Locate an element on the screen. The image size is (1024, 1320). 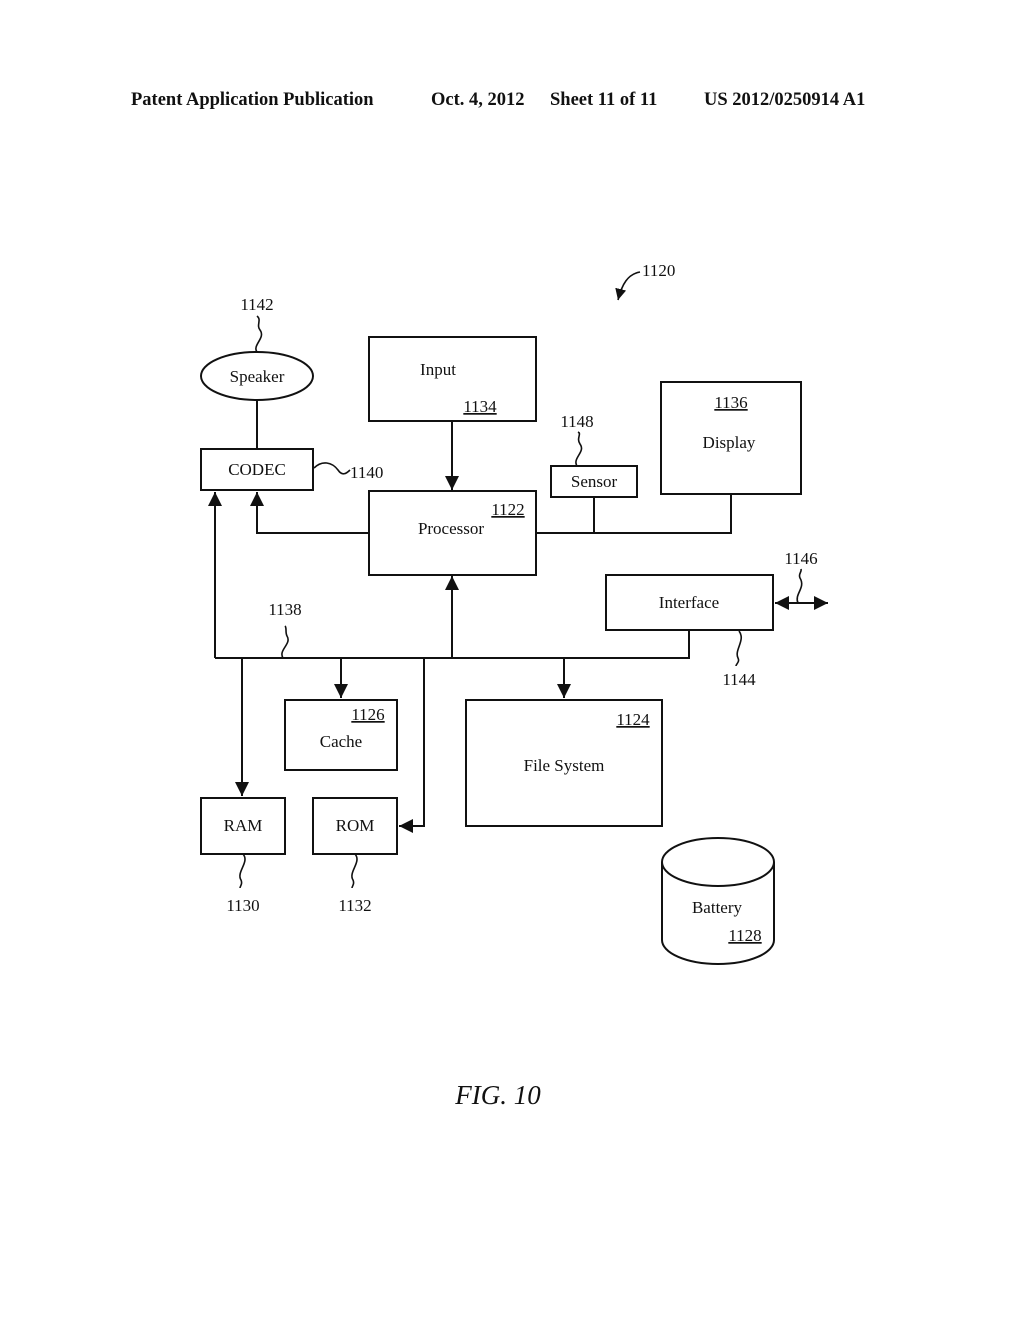
interface-label: Interface is located at coordinates (689, 602).